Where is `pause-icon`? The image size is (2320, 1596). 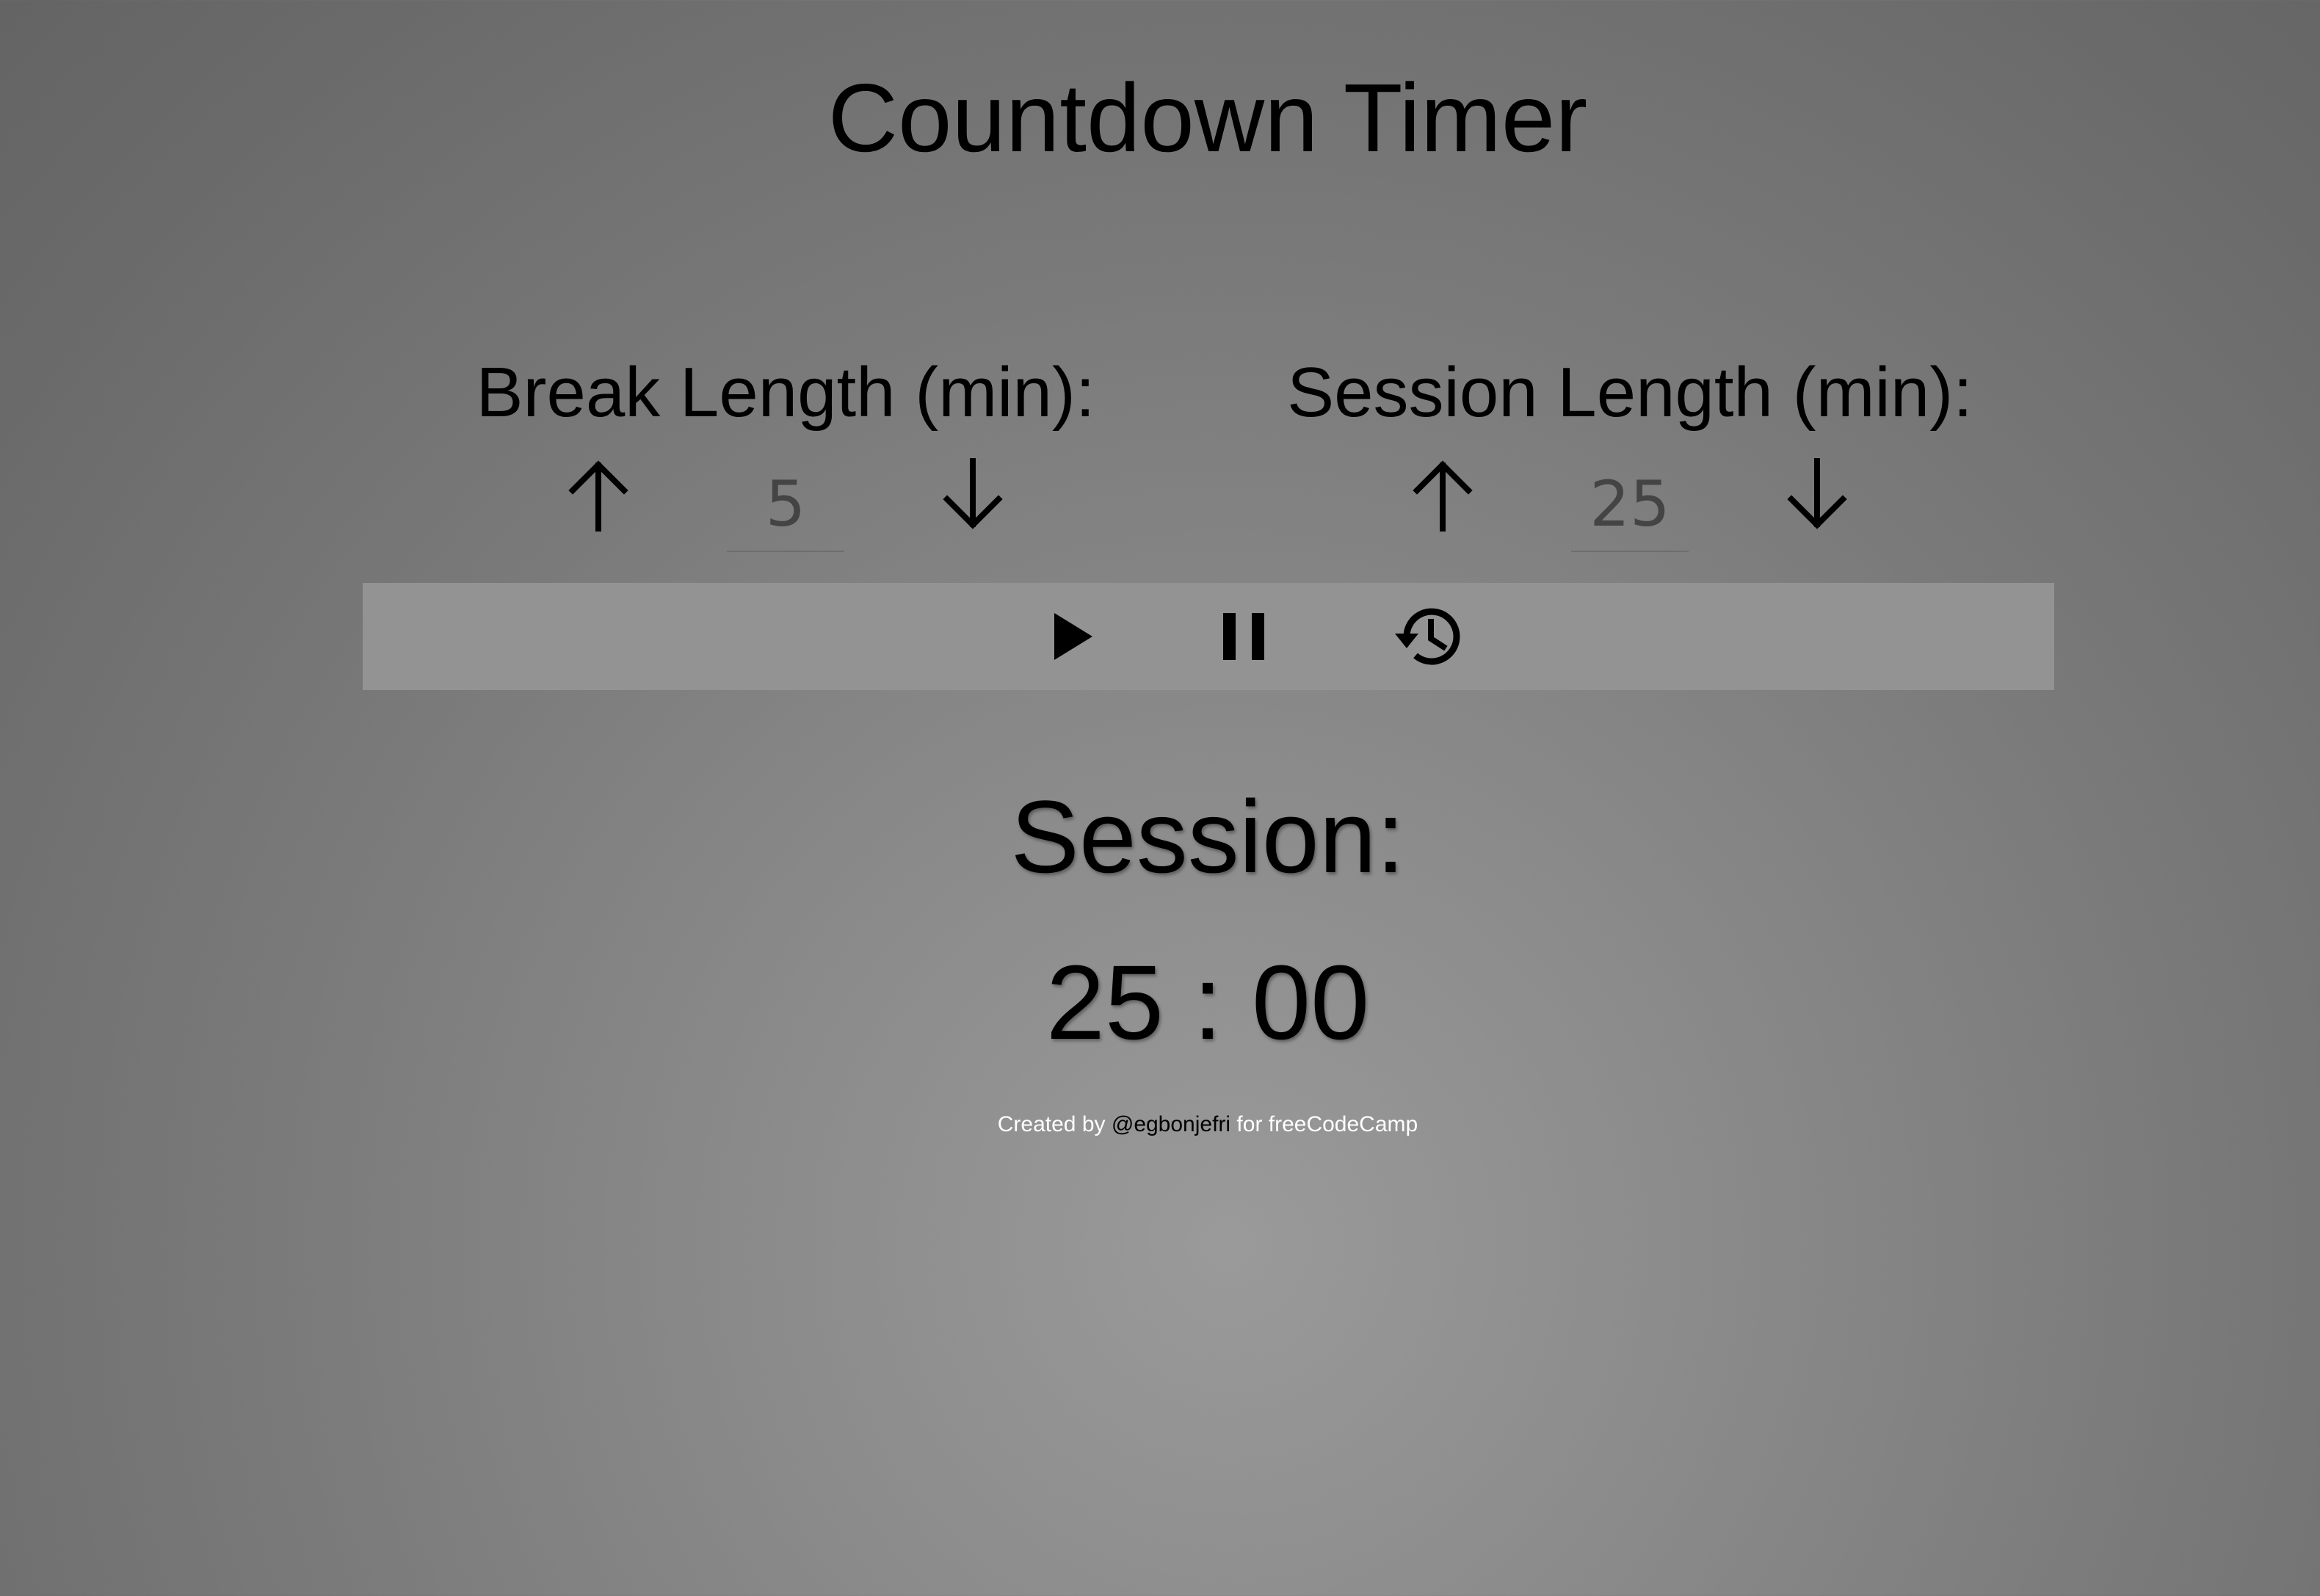 pause-icon is located at coordinates (1243, 636).